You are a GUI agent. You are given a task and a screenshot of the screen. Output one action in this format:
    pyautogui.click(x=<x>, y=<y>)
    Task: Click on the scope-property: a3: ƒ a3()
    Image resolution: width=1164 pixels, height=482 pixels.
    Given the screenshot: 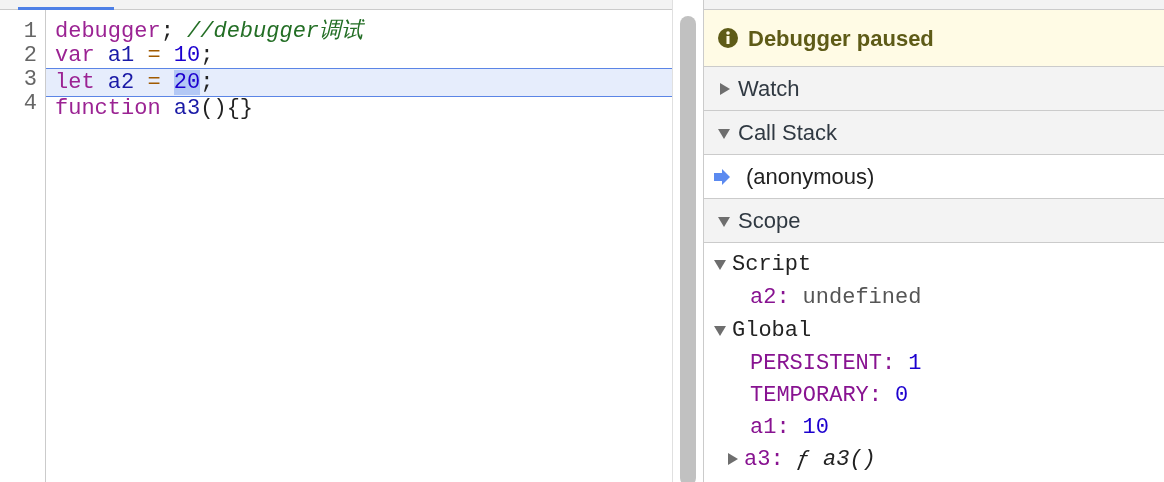 What is the action you would take?
    pyautogui.click(x=939, y=459)
    